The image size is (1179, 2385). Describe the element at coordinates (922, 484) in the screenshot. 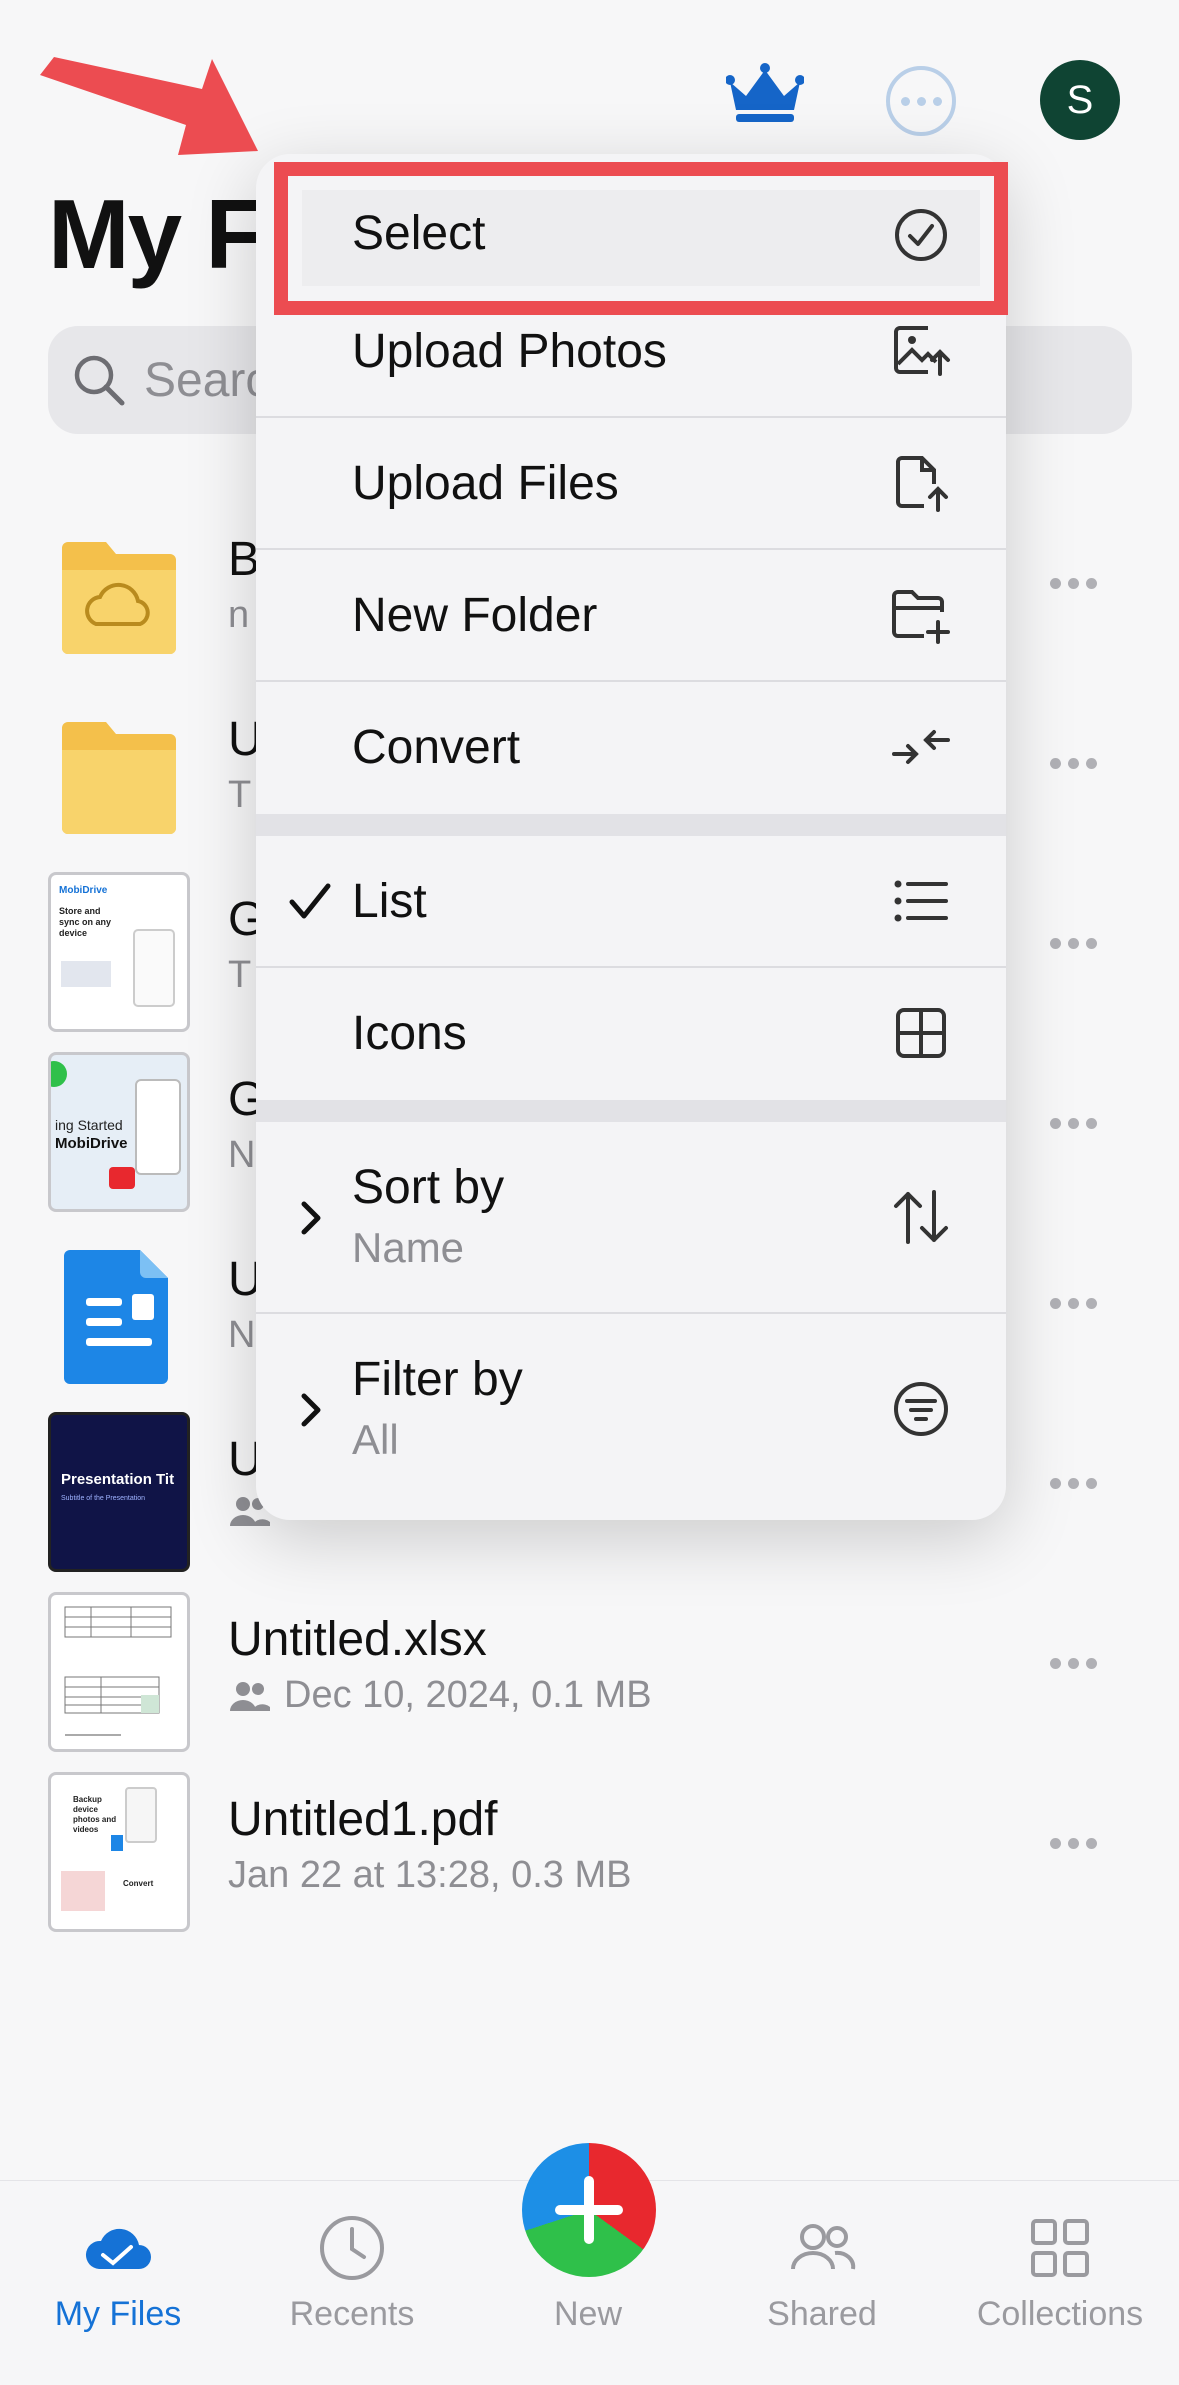

I see `upload-file-icon` at that location.